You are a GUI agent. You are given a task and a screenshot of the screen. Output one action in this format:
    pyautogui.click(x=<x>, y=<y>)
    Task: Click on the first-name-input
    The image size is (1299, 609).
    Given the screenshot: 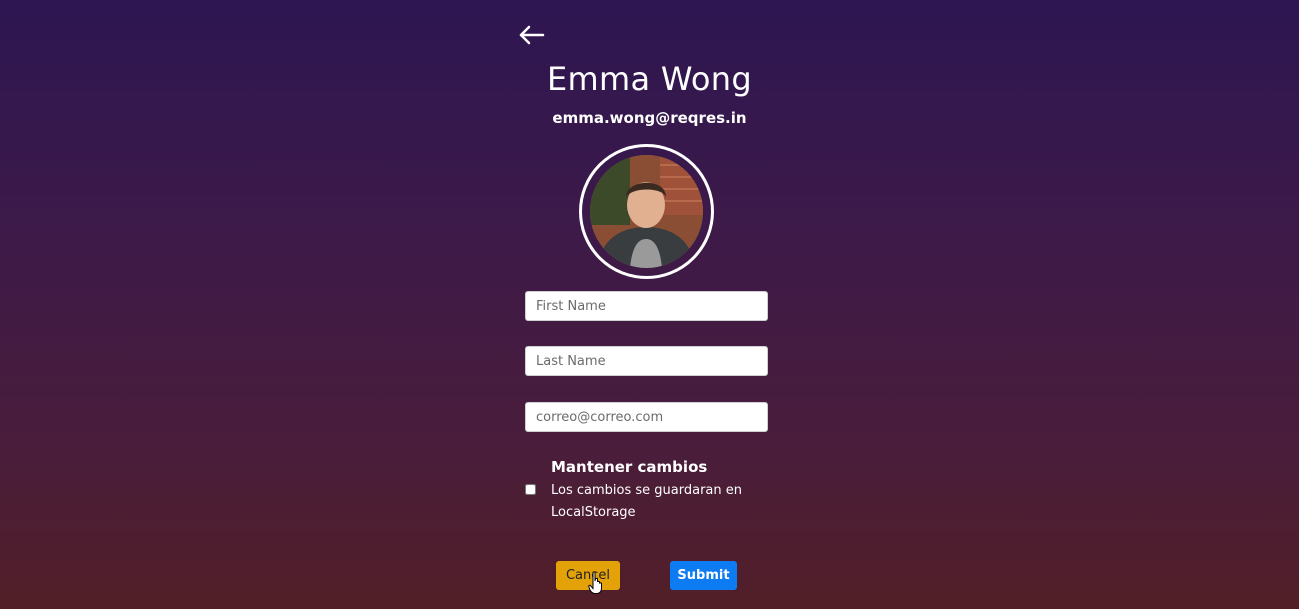 What is the action you would take?
    pyautogui.click(x=646, y=306)
    